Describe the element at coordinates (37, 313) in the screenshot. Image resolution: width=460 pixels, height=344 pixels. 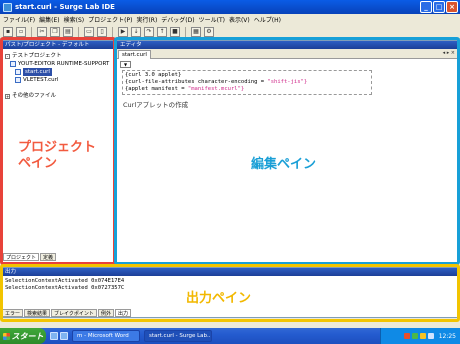
I see `tab-search-results: 検索結果` at that location.